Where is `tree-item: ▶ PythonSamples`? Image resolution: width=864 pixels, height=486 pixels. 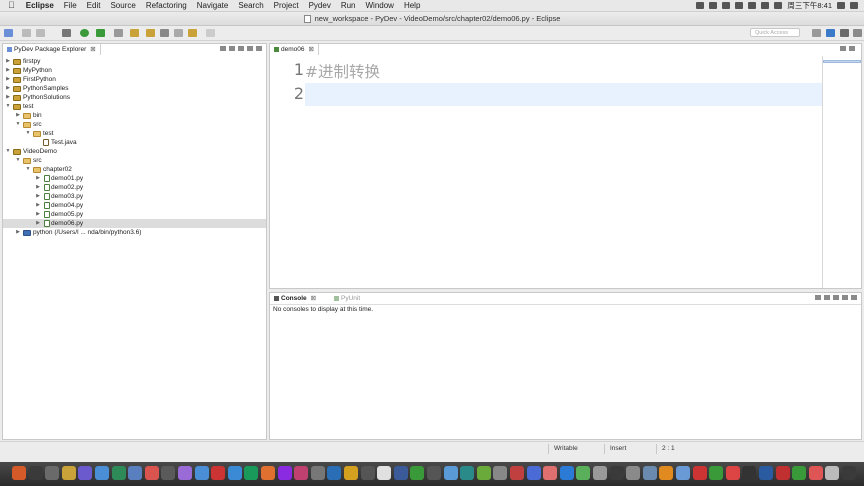
tree-item: ▶ PythonSamples is located at coordinates (134, 88).